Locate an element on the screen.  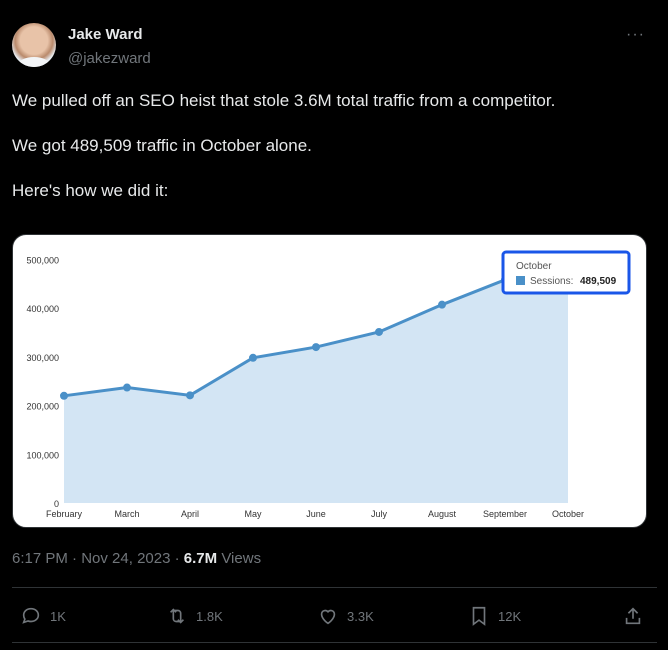
avatar-shirt is located at coordinates (34, 62).